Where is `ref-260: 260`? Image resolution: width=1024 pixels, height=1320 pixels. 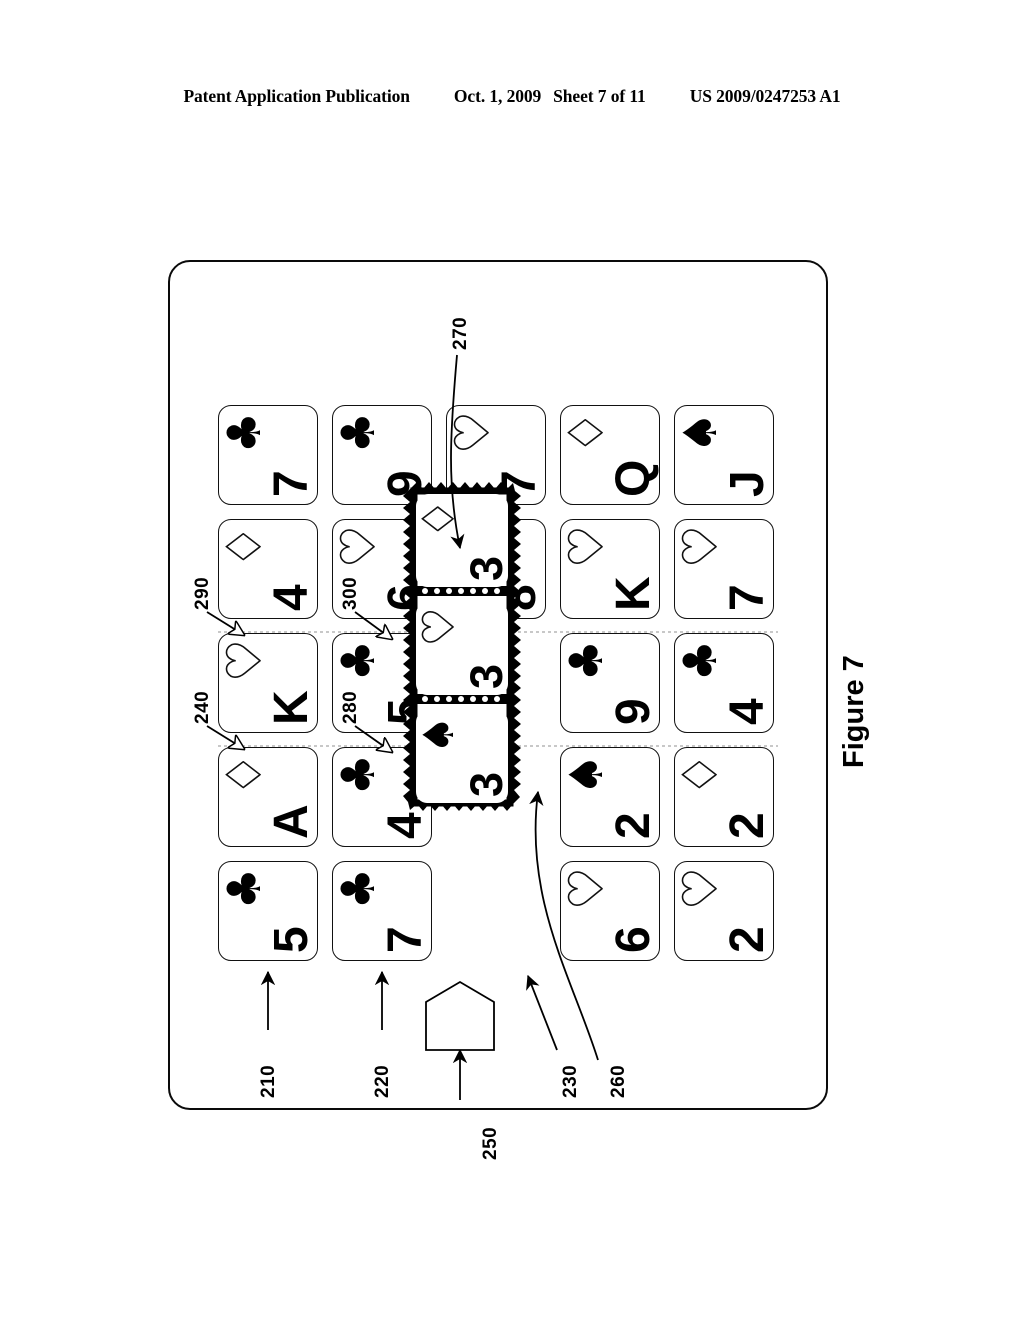
ref-260: 260 is located at coordinates (618, 1081).